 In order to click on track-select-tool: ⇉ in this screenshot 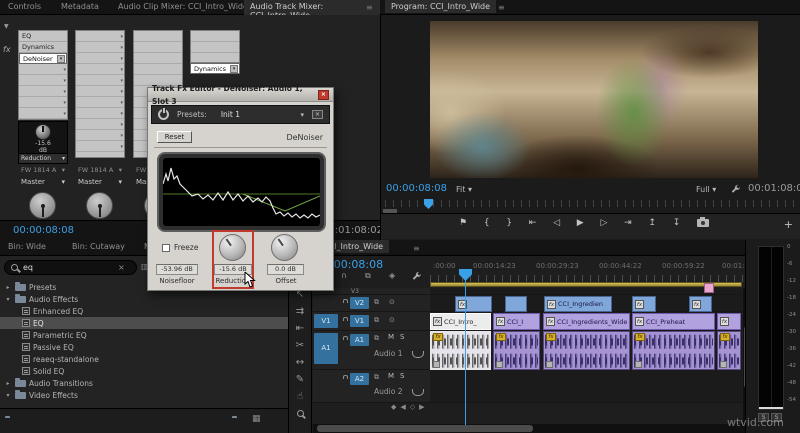, I will do `click(300, 311)`.